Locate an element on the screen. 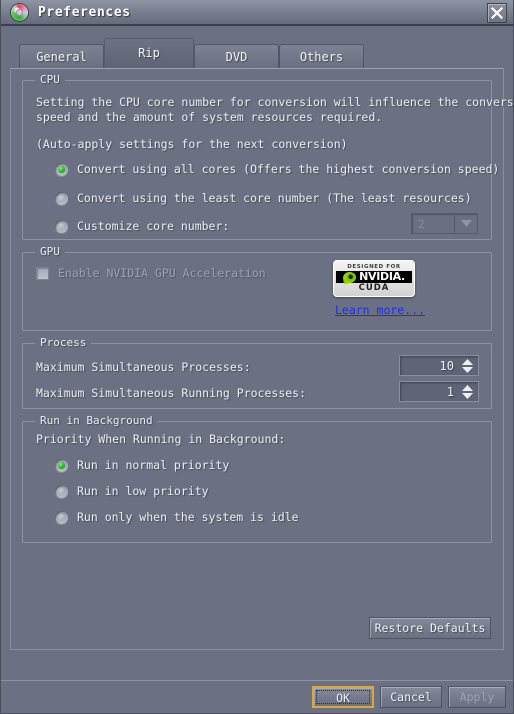 Image resolution: width=514 pixels, height=714 pixels. tab-rip: Rip is located at coordinates (149, 53).